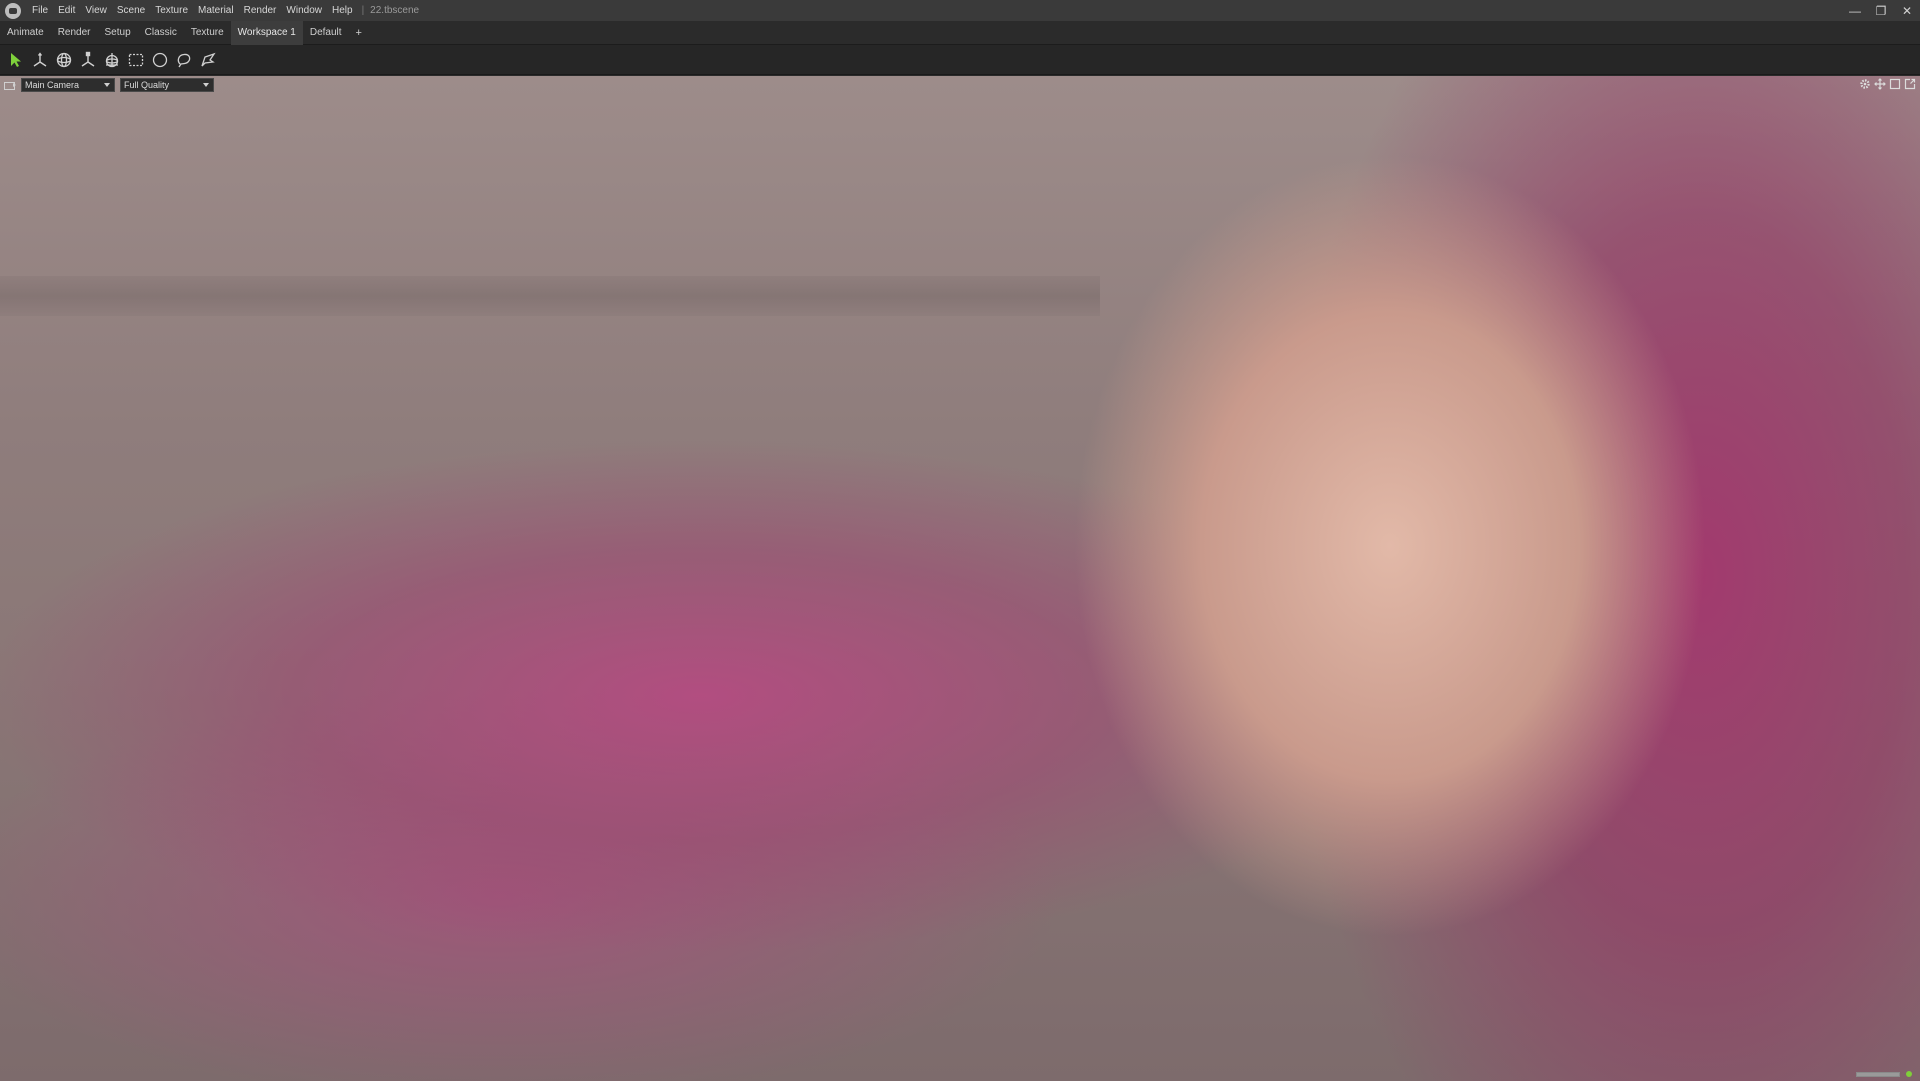 The height and width of the screenshot is (1081, 1920). What do you see at coordinates (136, 60) in the screenshot?
I see `rect-select-icon` at bounding box center [136, 60].